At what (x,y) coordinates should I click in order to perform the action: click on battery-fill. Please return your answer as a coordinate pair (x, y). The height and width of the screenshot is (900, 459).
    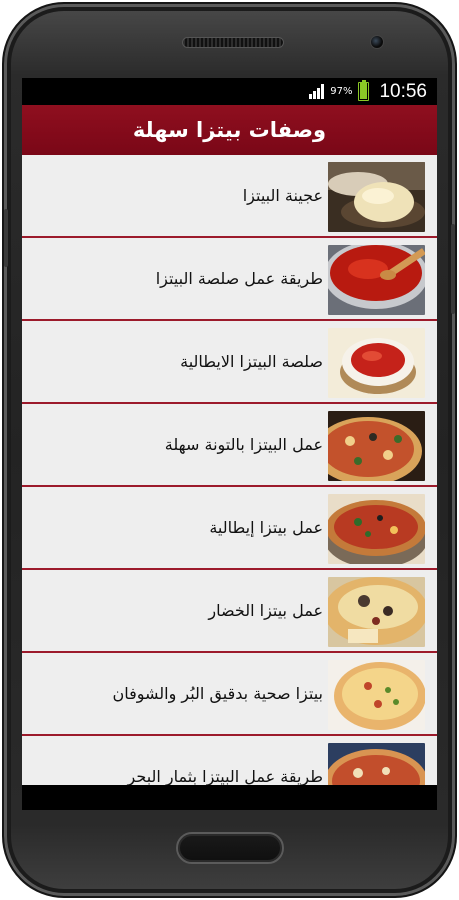
    Looking at the image, I should click on (364, 90).